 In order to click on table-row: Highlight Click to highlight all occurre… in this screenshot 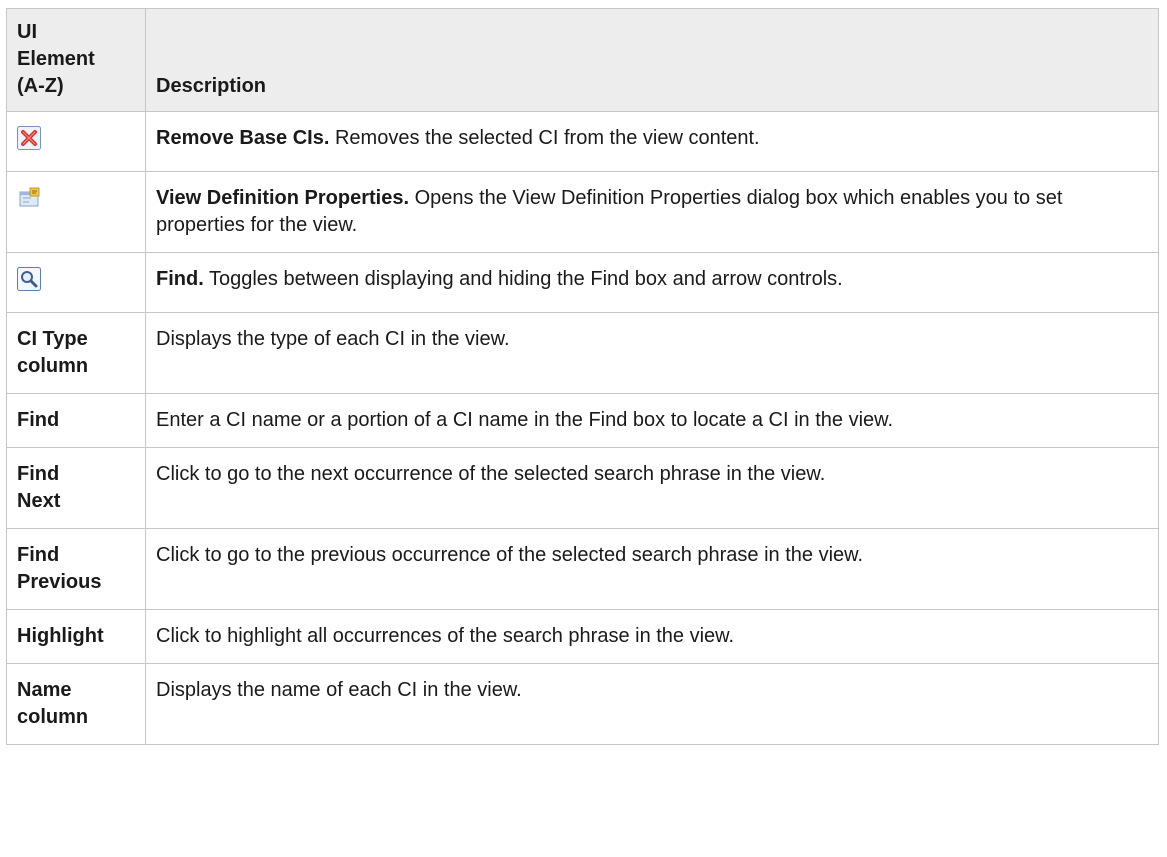, I will do `click(582, 636)`.